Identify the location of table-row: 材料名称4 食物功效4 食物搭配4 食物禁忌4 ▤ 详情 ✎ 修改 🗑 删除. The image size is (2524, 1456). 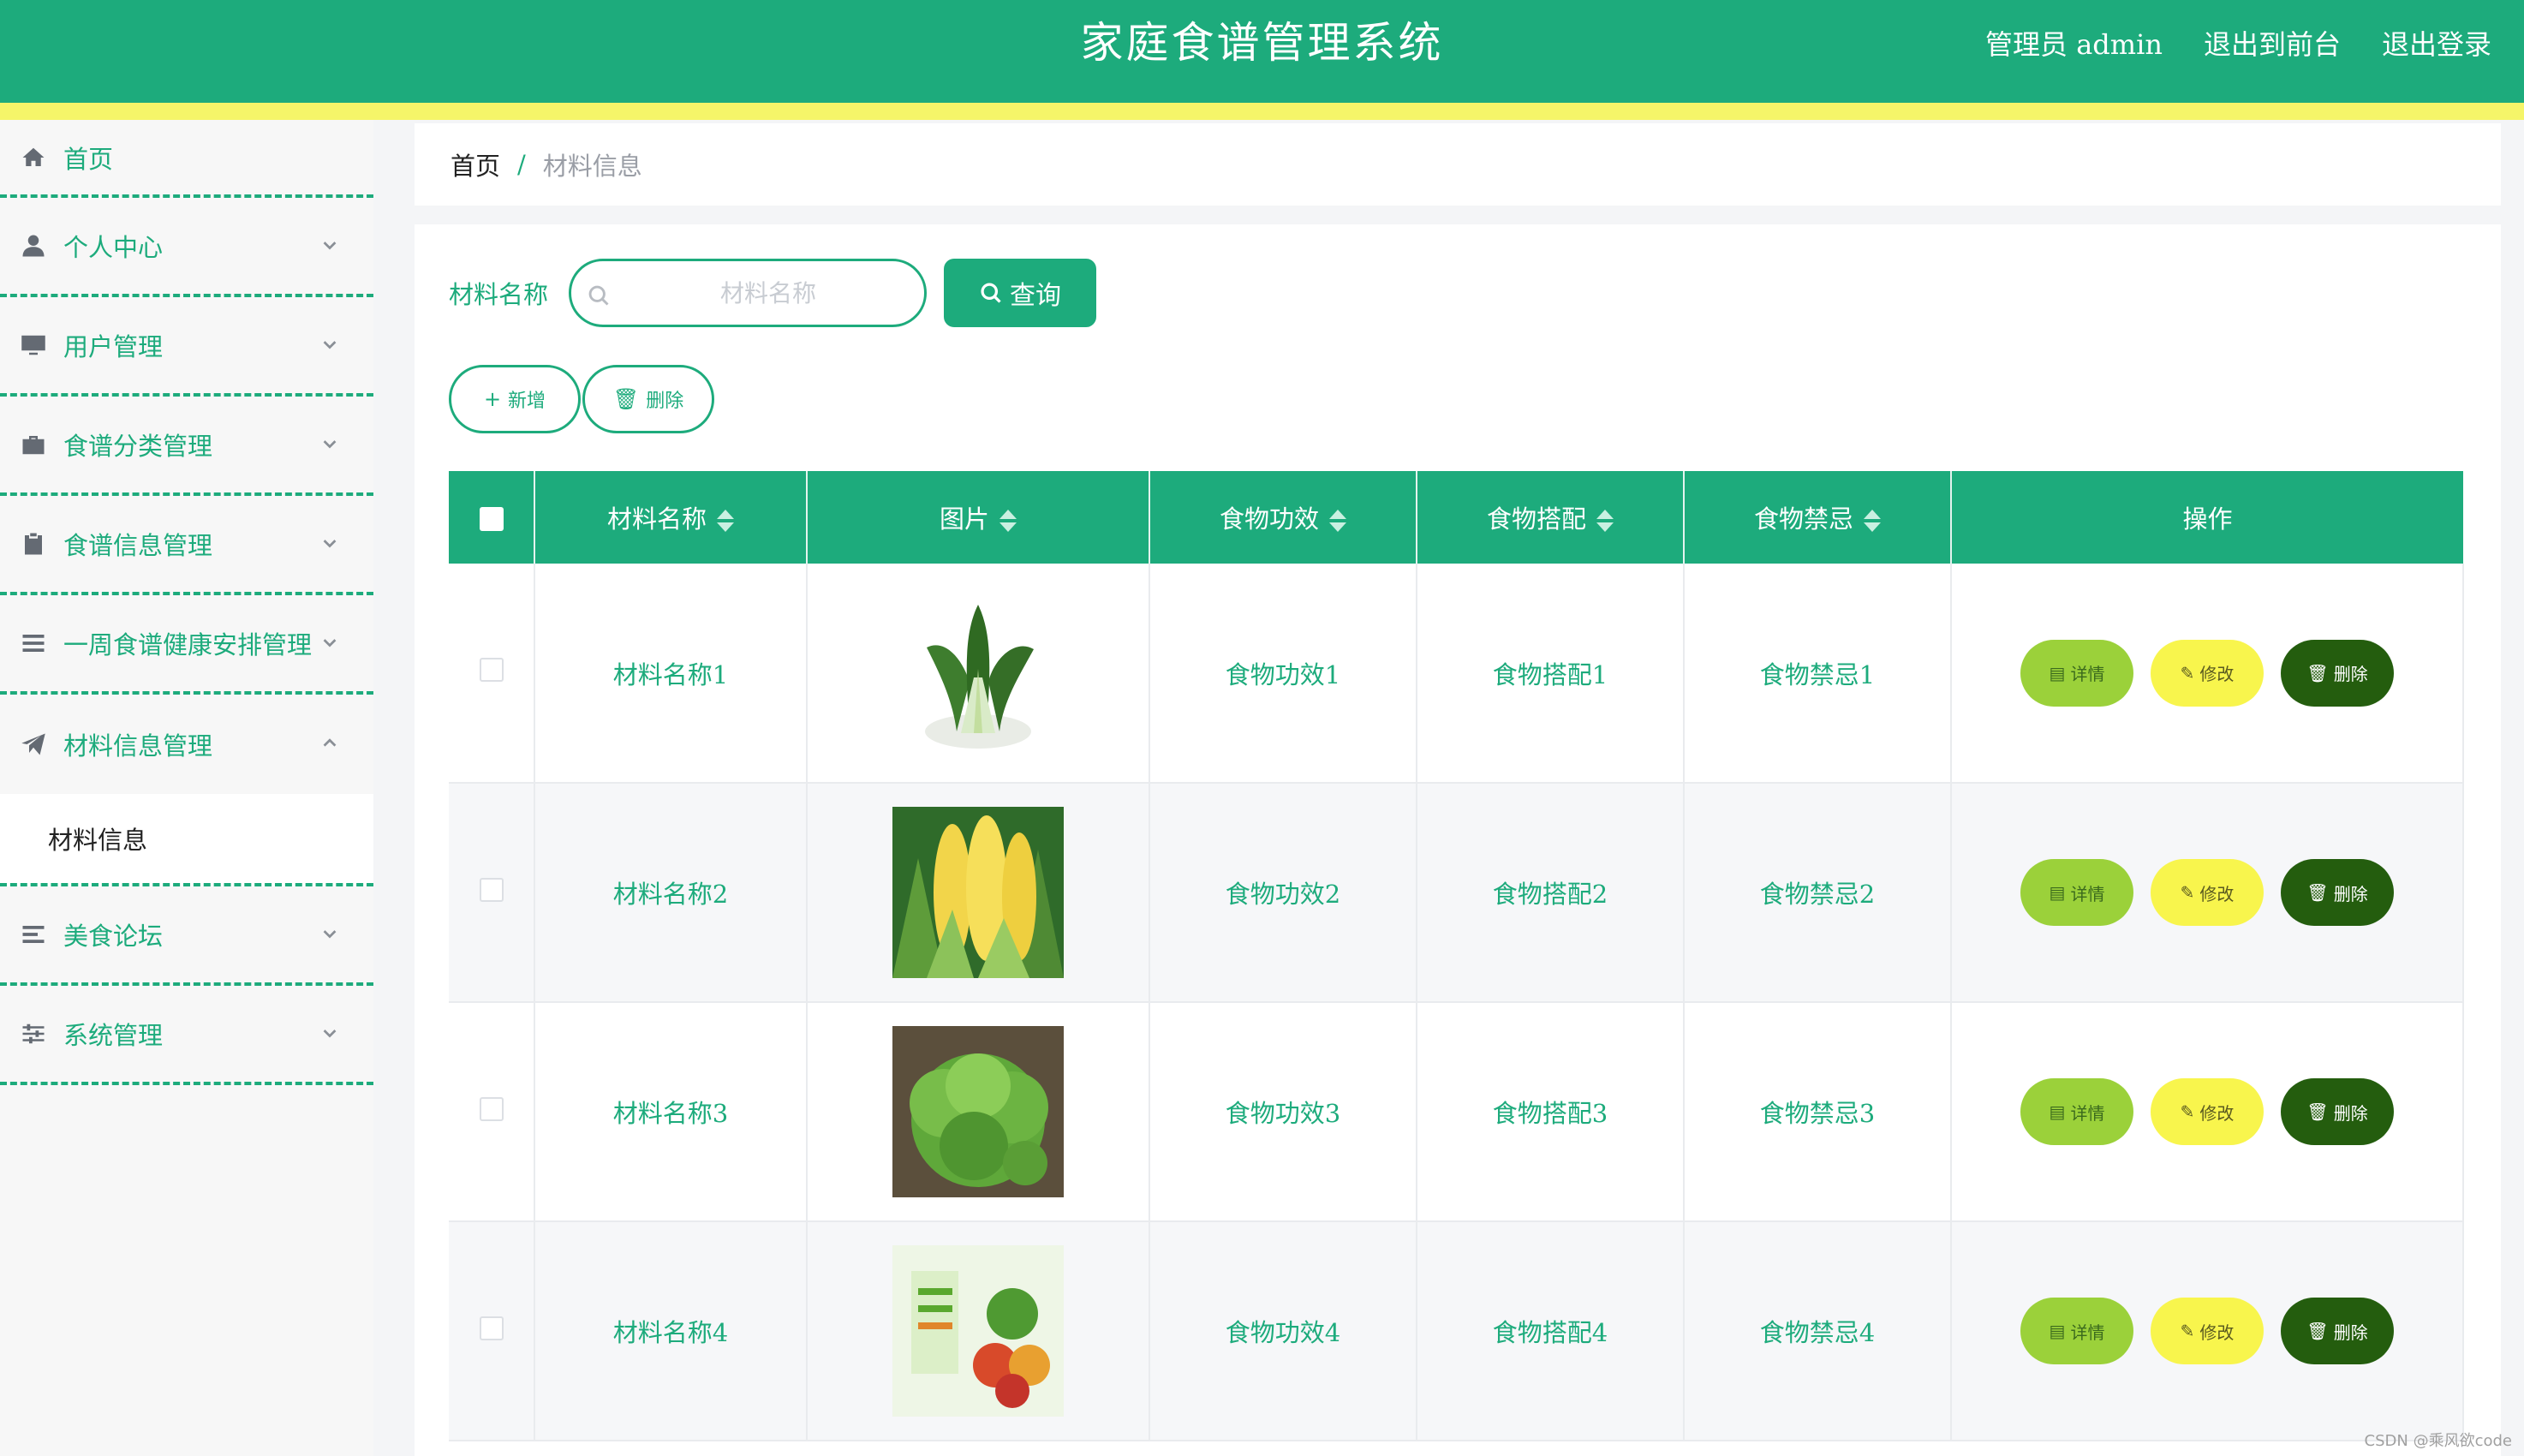
(1456, 1331).